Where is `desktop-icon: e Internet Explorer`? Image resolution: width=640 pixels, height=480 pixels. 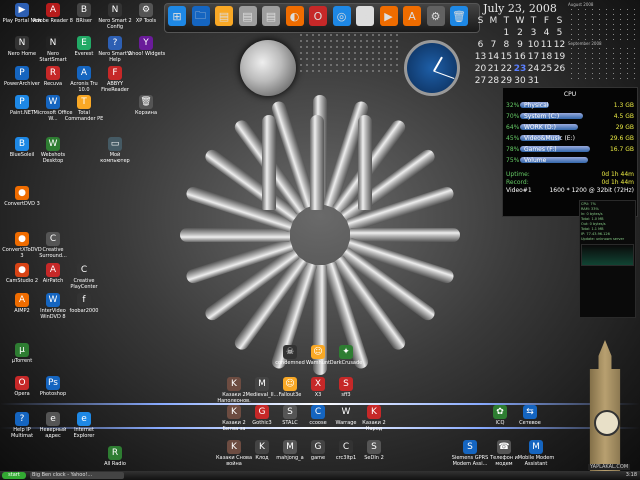
desktop-icon: e Internet Explorer is located at coordinates (84, 425).